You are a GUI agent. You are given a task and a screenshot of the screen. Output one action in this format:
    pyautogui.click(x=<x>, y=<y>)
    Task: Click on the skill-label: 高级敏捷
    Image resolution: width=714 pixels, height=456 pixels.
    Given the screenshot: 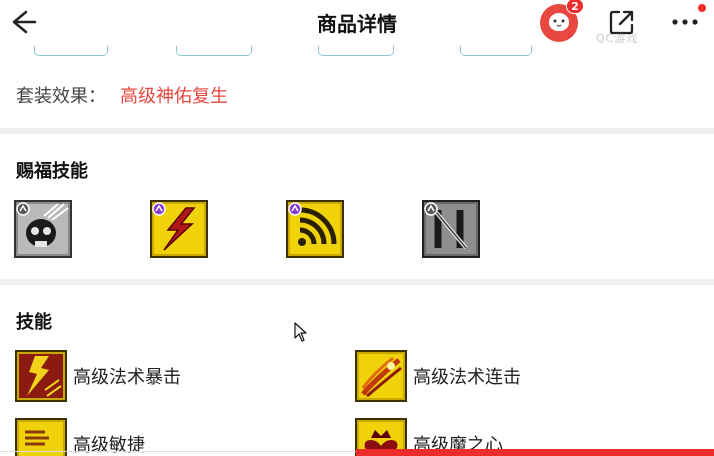 What is the action you would take?
    pyautogui.click(x=109, y=445)
    